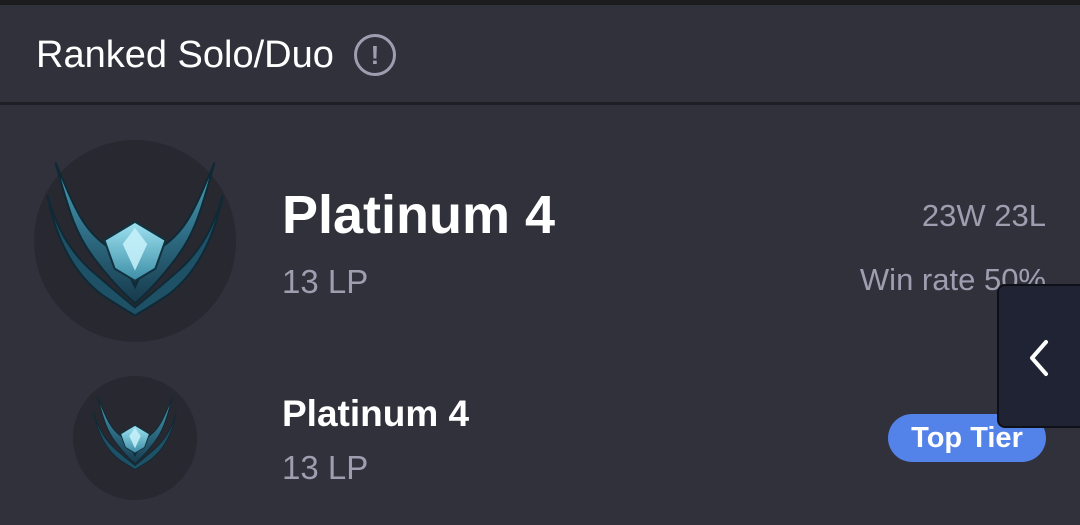 The width and height of the screenshot is (1080, 525). I want to click on queue-title: Ranked Solo/Duo, so click(185, 55).